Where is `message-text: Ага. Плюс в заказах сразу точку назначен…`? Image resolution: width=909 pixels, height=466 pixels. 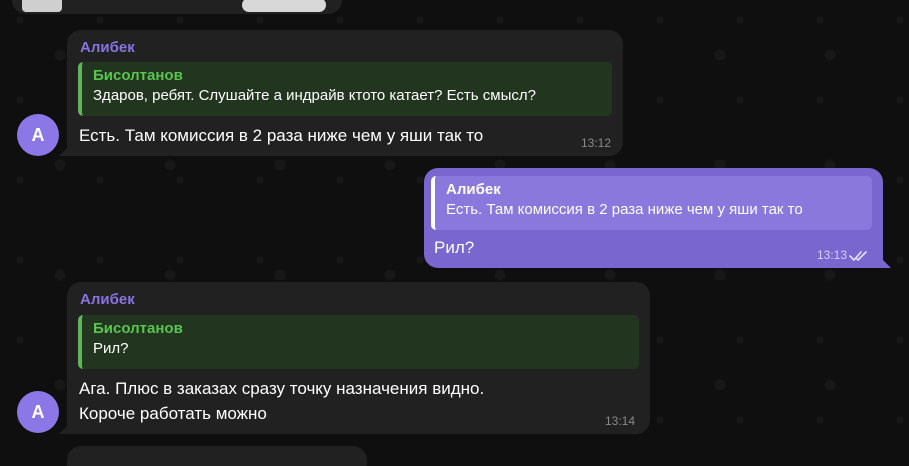
message-text: Ага. Плюс в заказах сразу точку назначен… is located at coordinates (281, 401).